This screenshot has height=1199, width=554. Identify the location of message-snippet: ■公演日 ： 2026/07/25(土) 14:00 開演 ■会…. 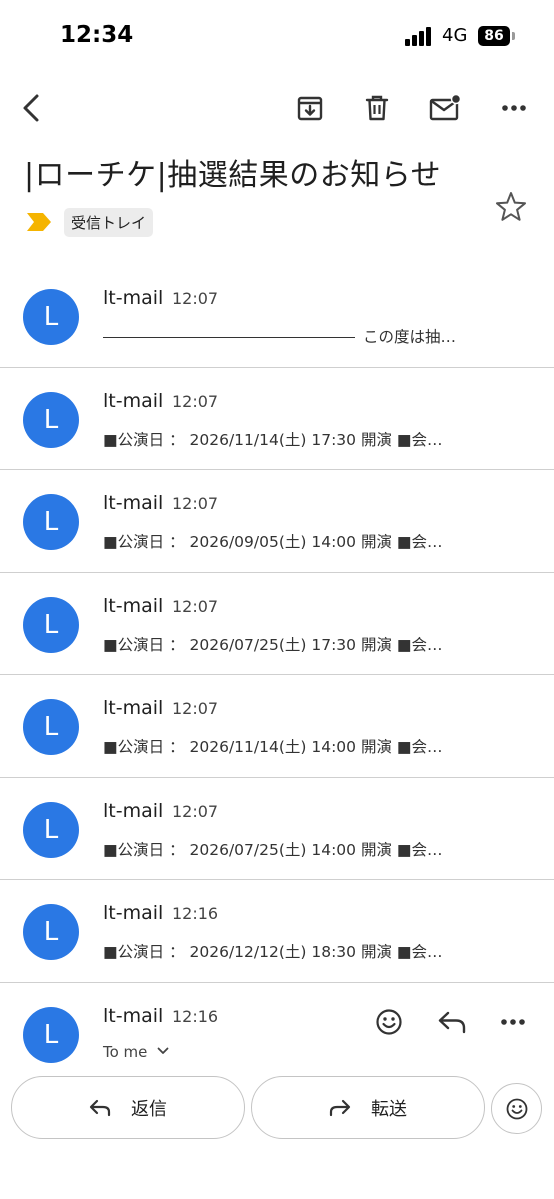
(273, 849).